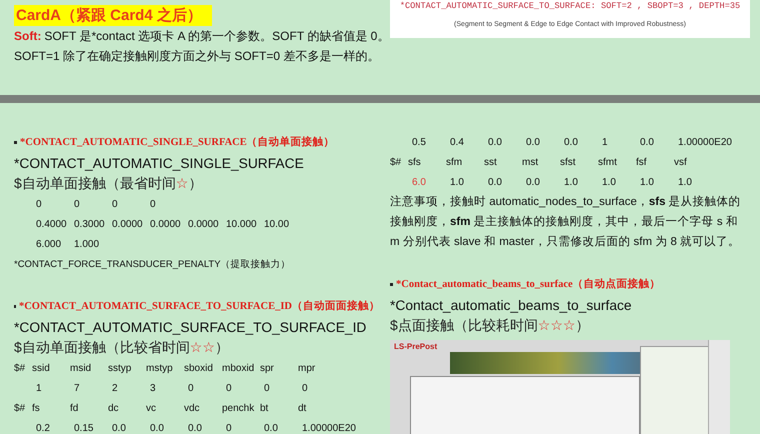 This screenshot has width=760, height=434. Describe the element at coordinates (151, 408) in the screenshot. I see `field-name: vc` at that location.